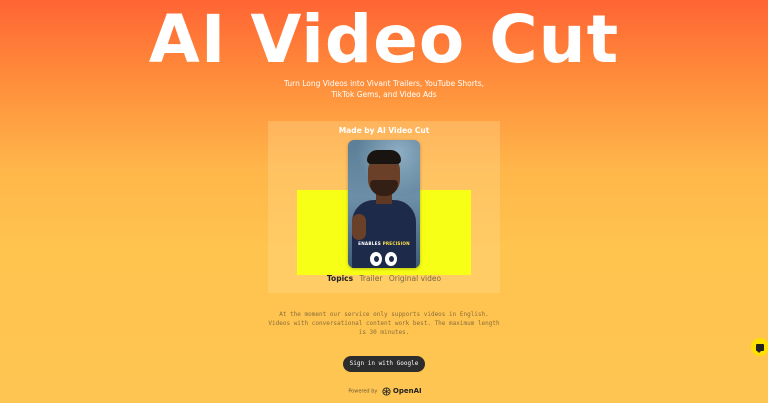 Image resolution: width=768 pixels, height=403 pixels. I want to click on page-title: AI Video Cut, so click(384, 39).